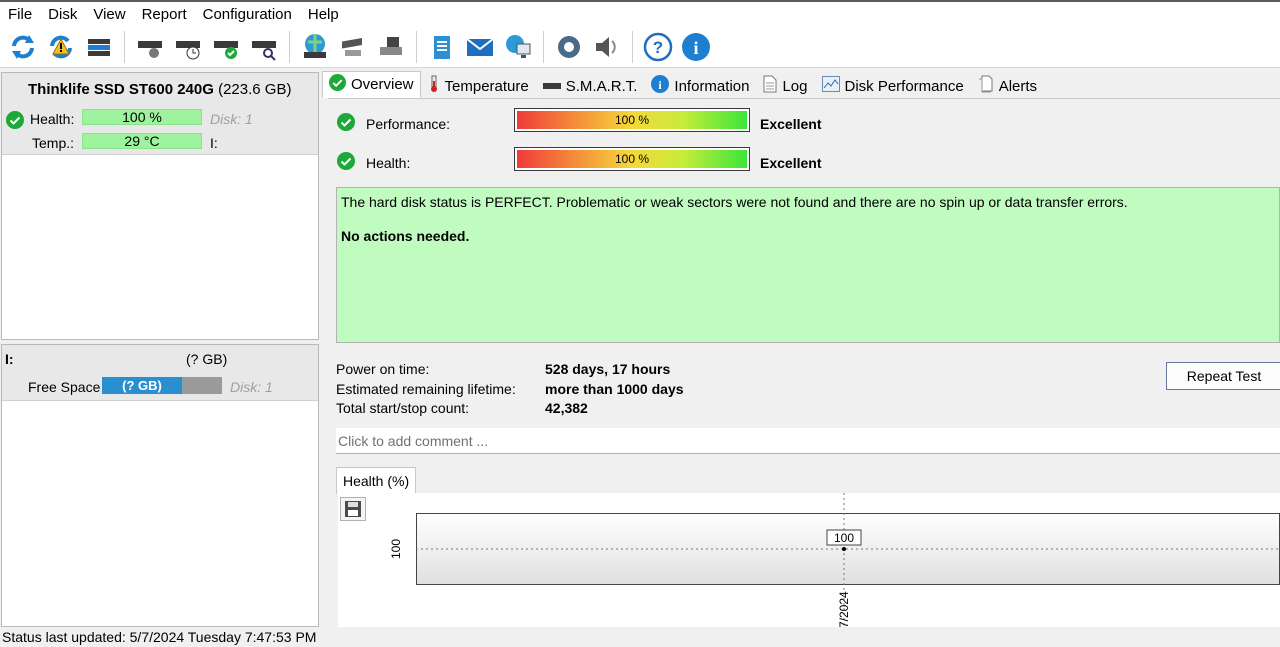  Describe the element at coordinates (160, 485) in the screenshot. I see `volume-list-panel: I: (? GB) Free Space (? GB) Disk: 1` at that location.